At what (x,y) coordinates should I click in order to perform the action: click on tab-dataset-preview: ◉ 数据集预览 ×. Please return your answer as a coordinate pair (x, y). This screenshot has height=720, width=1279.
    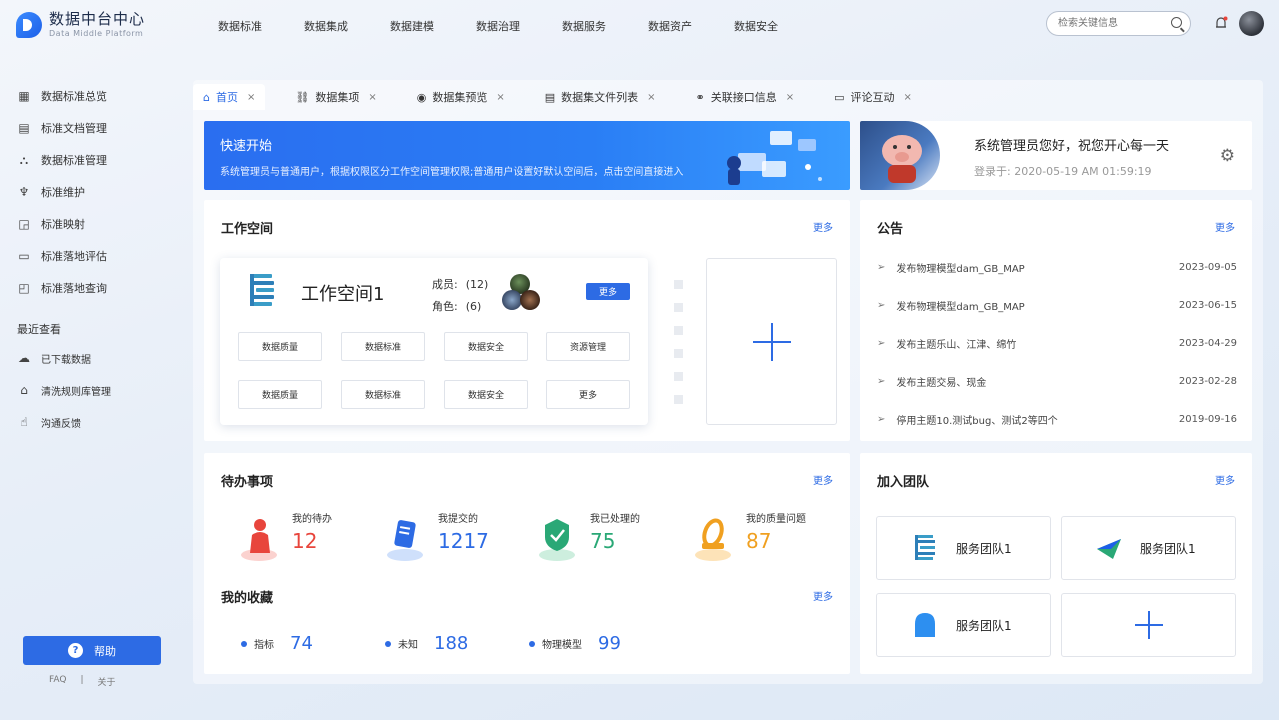
    Looking at the image, I should click on (461, 97).